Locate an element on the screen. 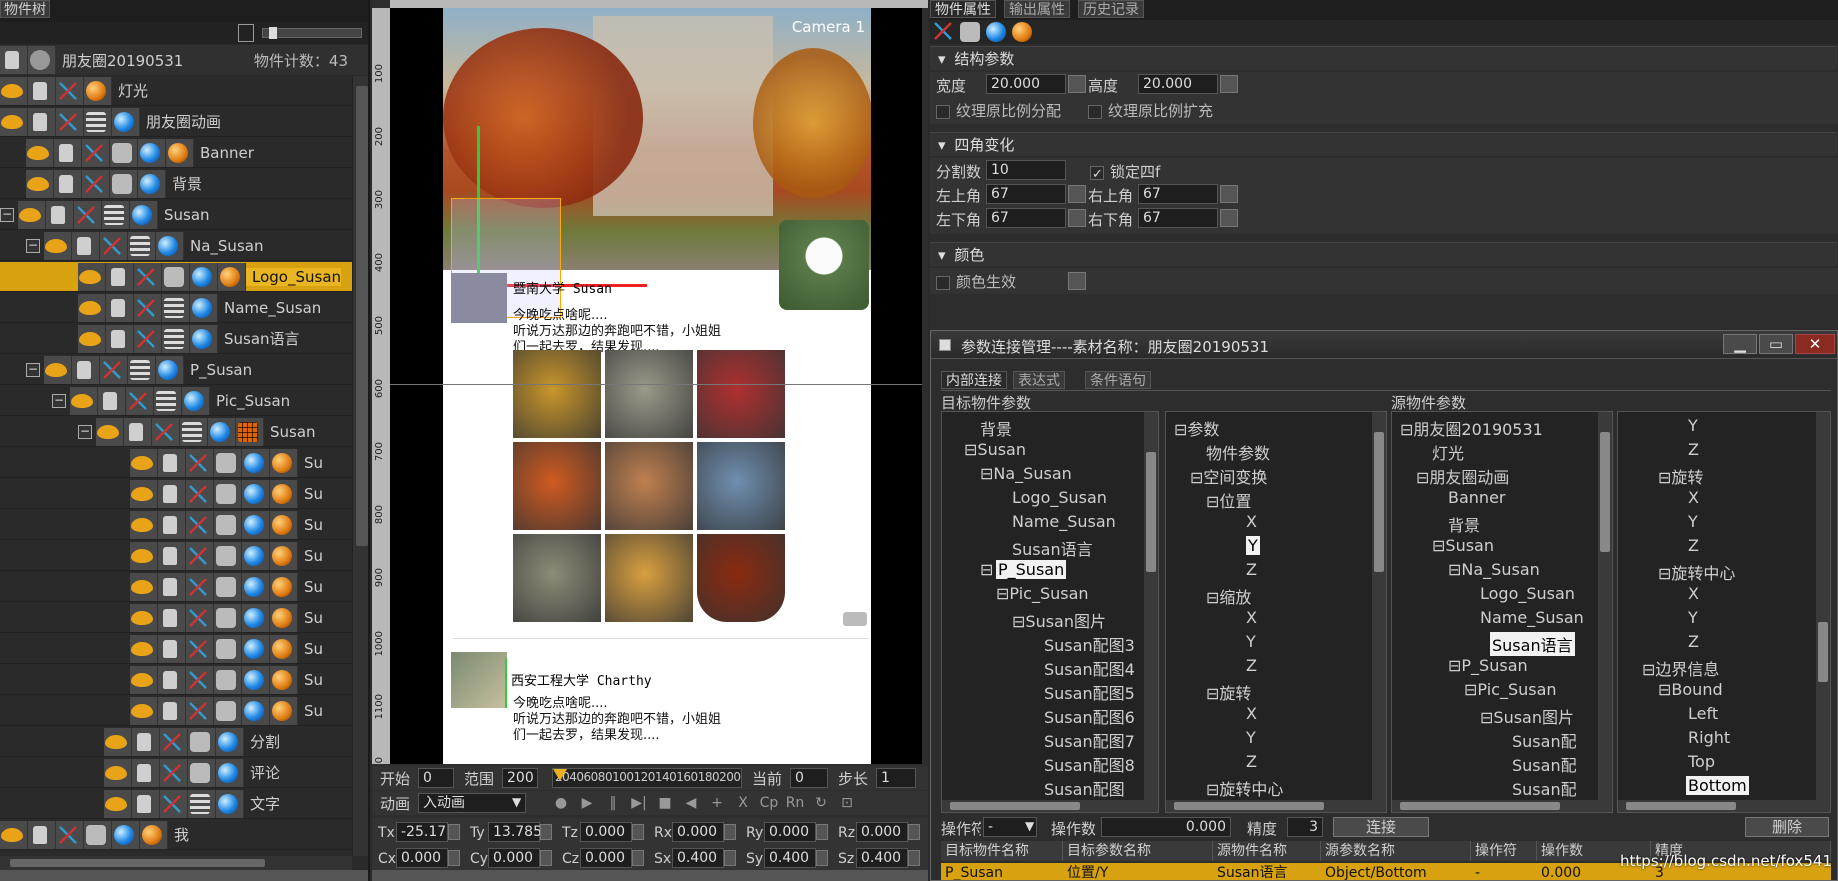 The width and height of the screenshot is (1838, 881). tree-row: − Susan is located at coordinates (176, 432).